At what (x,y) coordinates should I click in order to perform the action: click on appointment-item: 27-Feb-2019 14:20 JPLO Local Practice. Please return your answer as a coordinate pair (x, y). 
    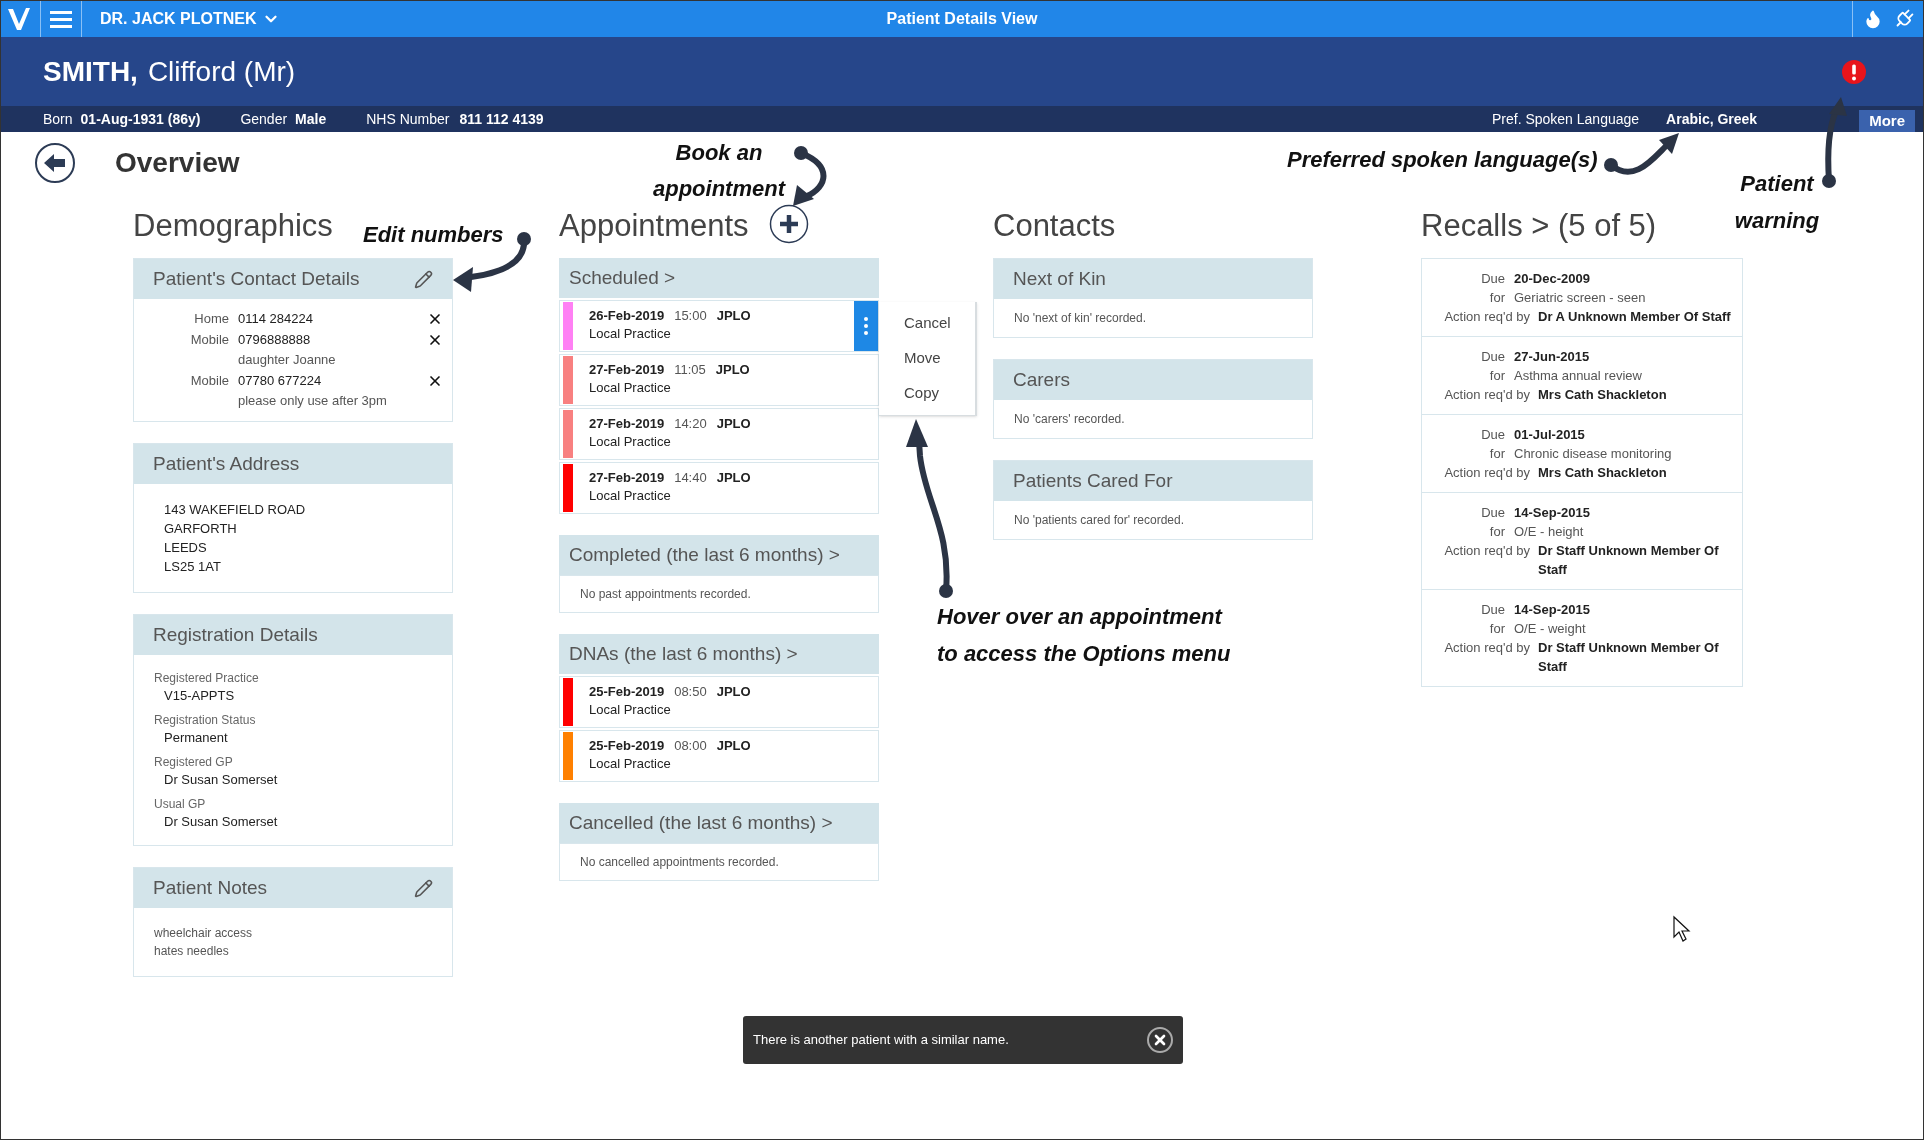
    Looking at the image, I should click on (719, 434).